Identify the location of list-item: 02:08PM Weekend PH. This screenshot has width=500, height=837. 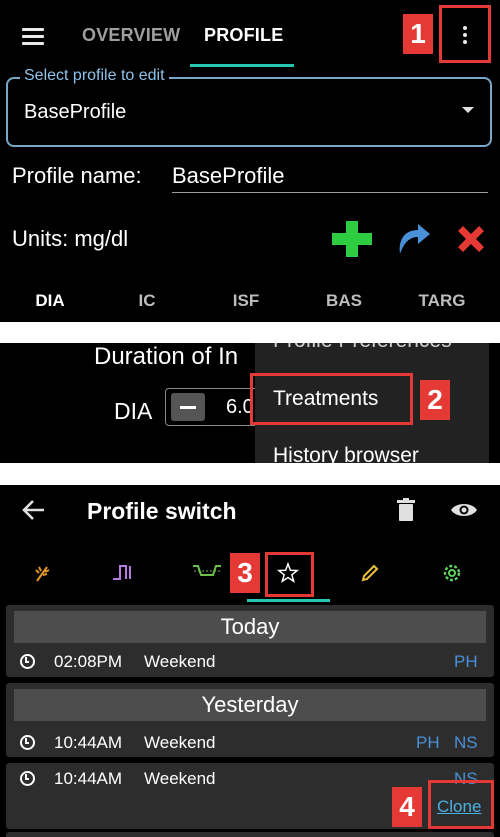
(250, 662).